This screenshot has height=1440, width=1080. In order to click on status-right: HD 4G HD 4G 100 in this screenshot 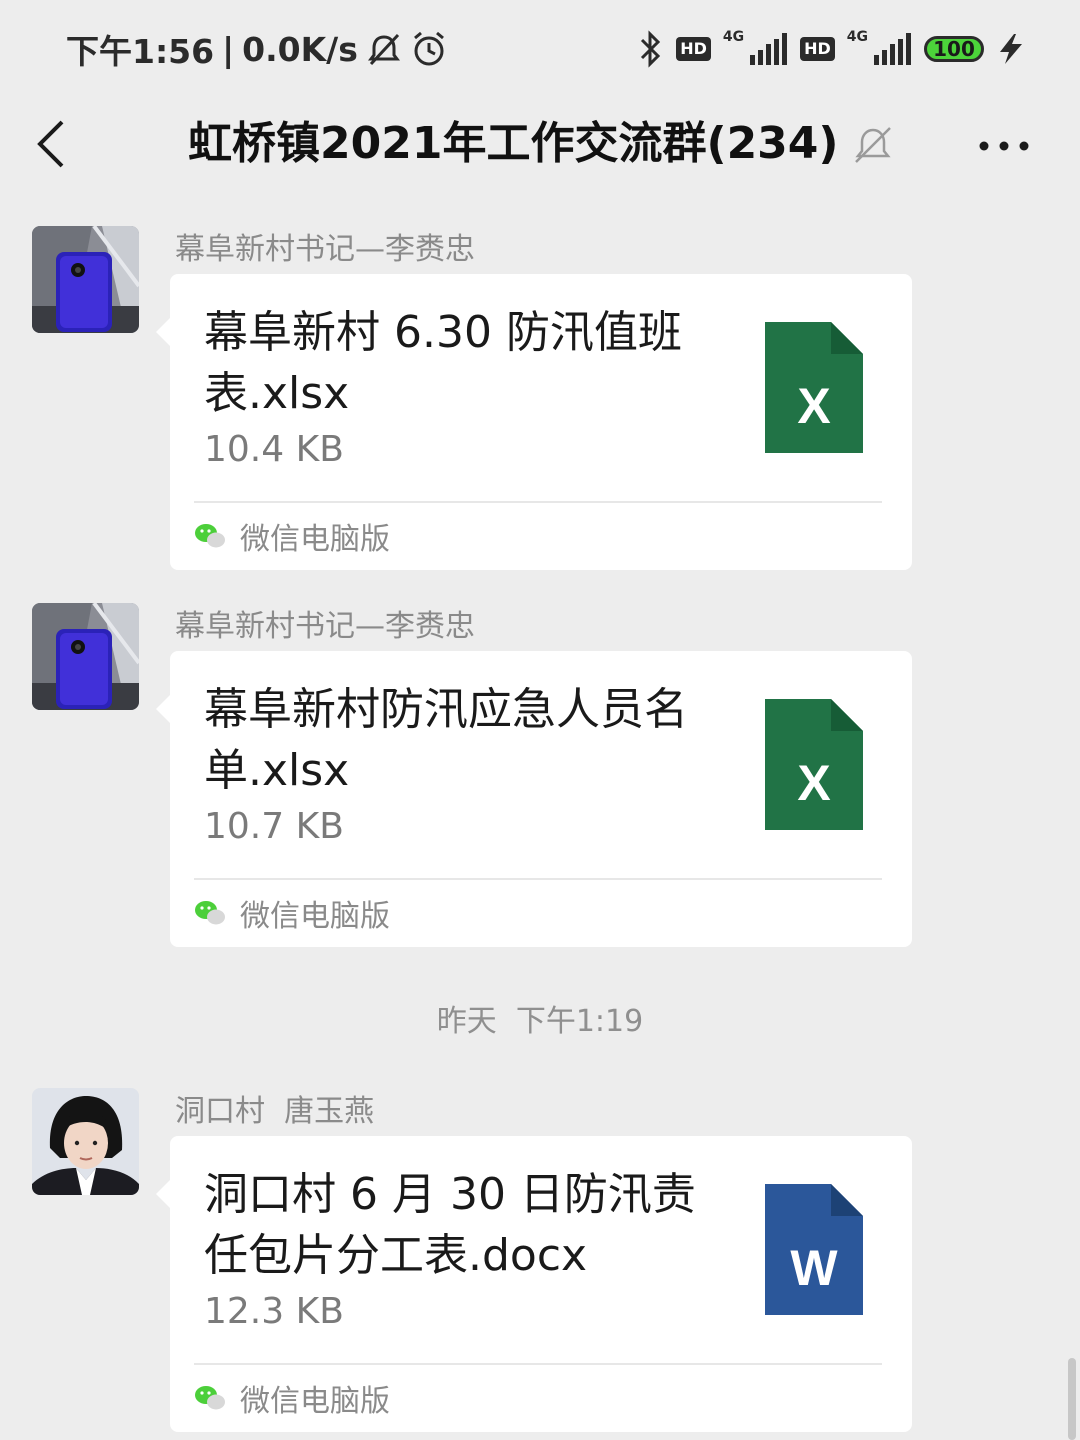, I will do `click(832, 49)`.